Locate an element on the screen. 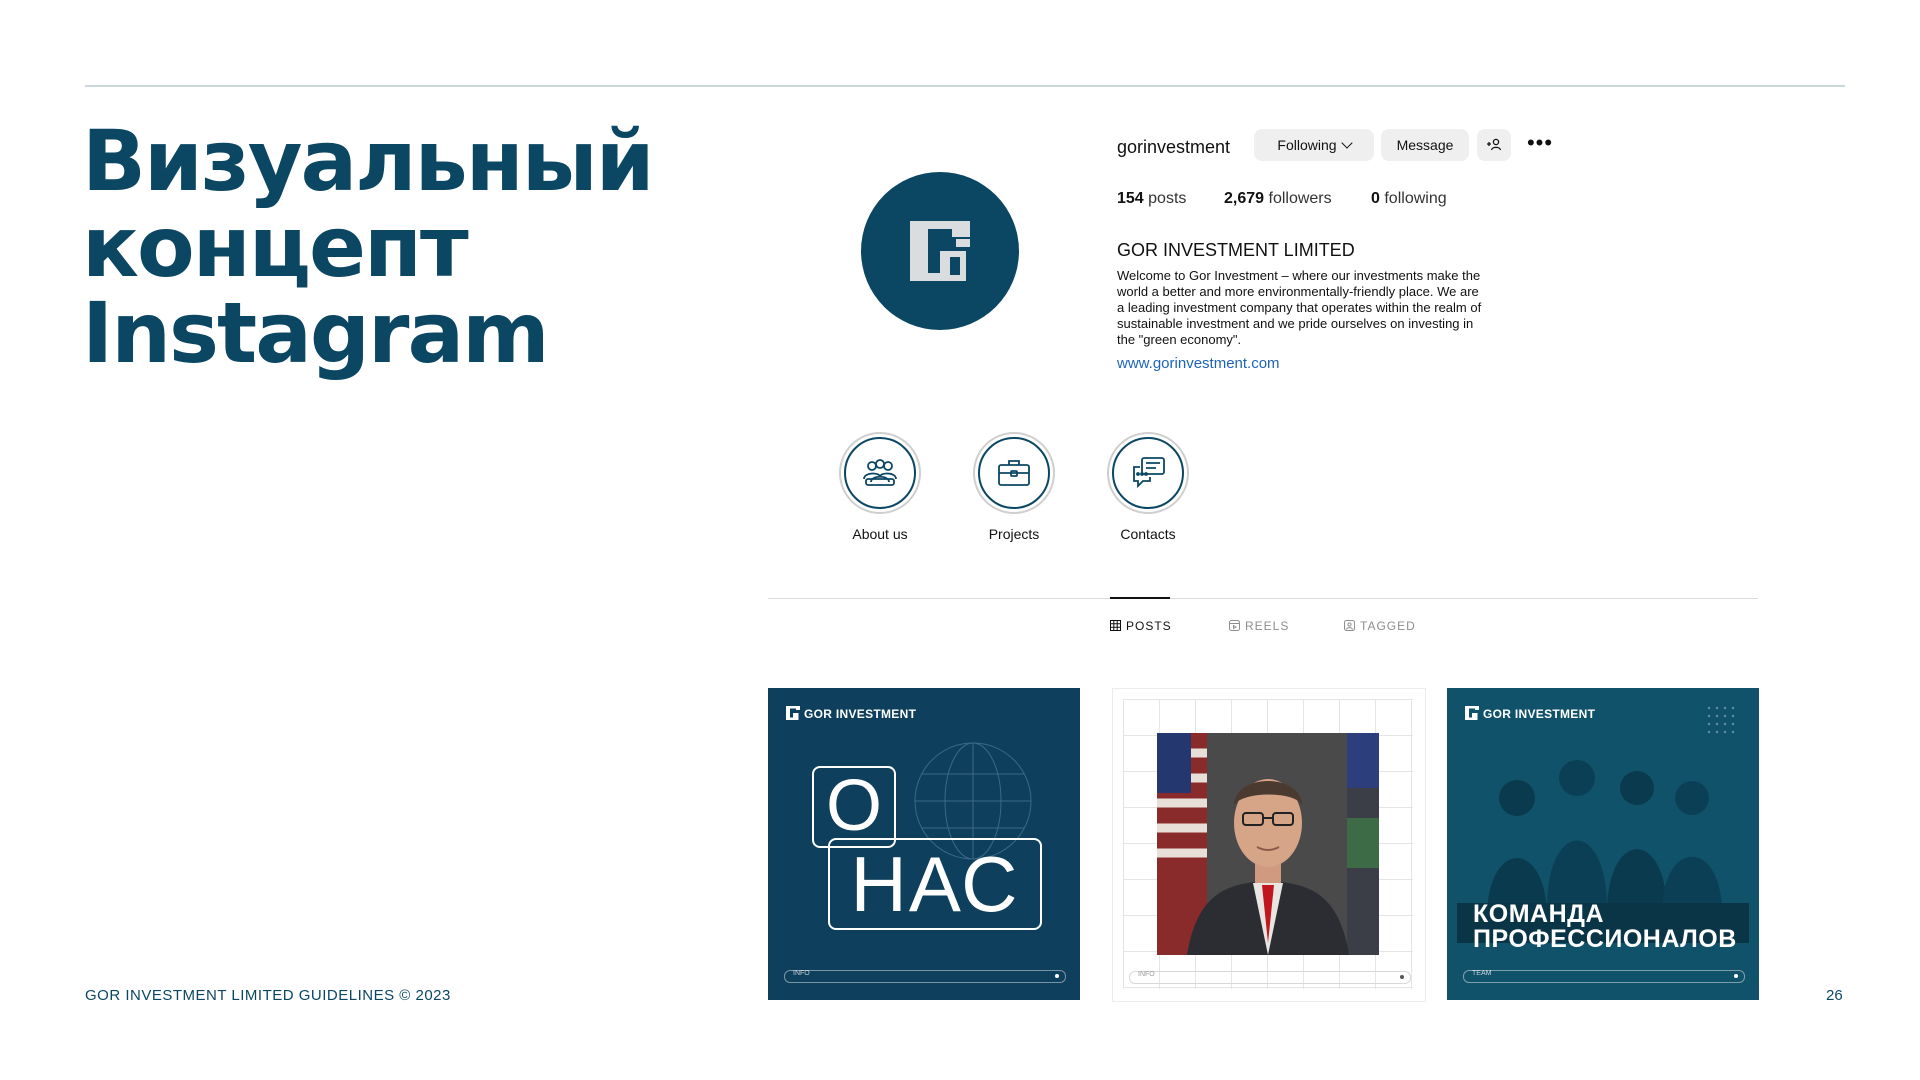 This screenshot has height=1080, width=1920. profile-avatar is located at coordinates (940, 251).